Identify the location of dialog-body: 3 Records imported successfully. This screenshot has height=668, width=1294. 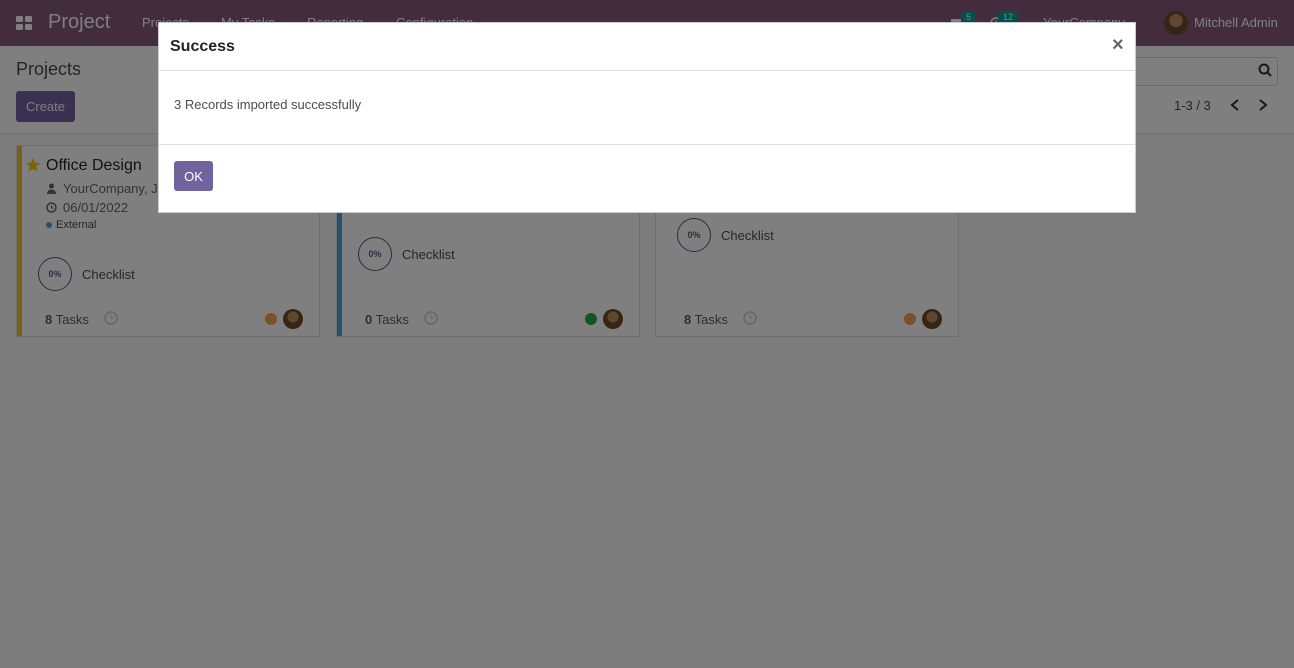
(647, 108).